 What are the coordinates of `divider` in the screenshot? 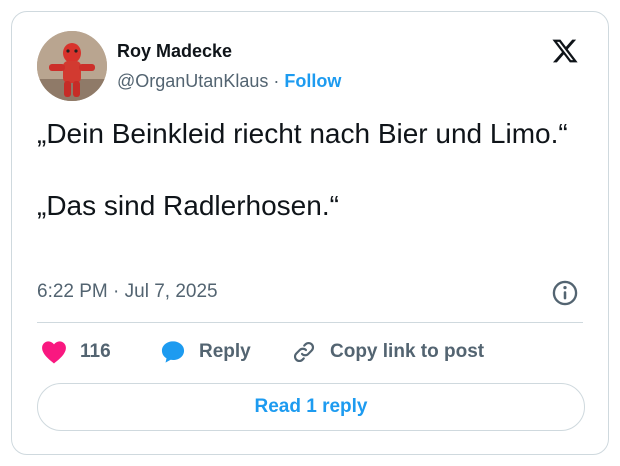 It's located at (310, 322).